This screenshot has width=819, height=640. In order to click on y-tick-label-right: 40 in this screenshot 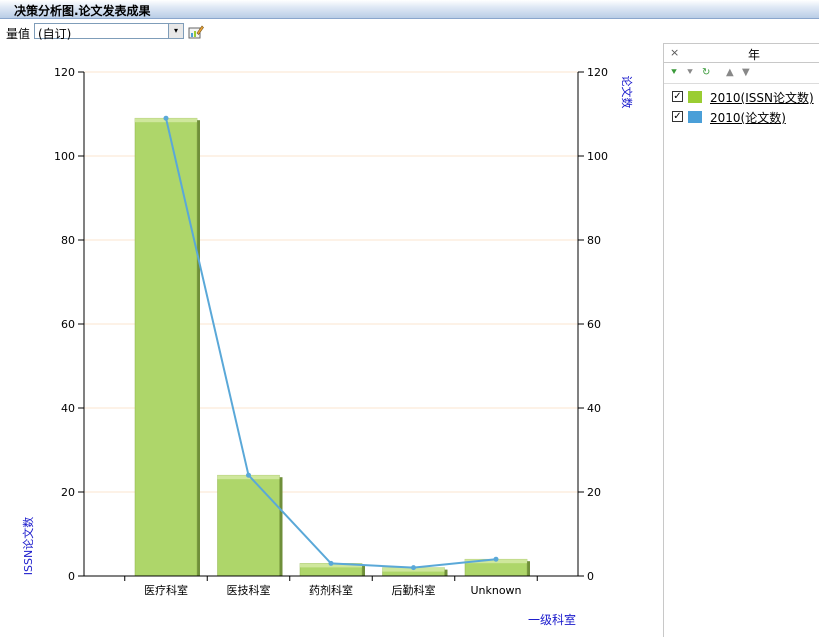, I will do `click(594, 408)`.